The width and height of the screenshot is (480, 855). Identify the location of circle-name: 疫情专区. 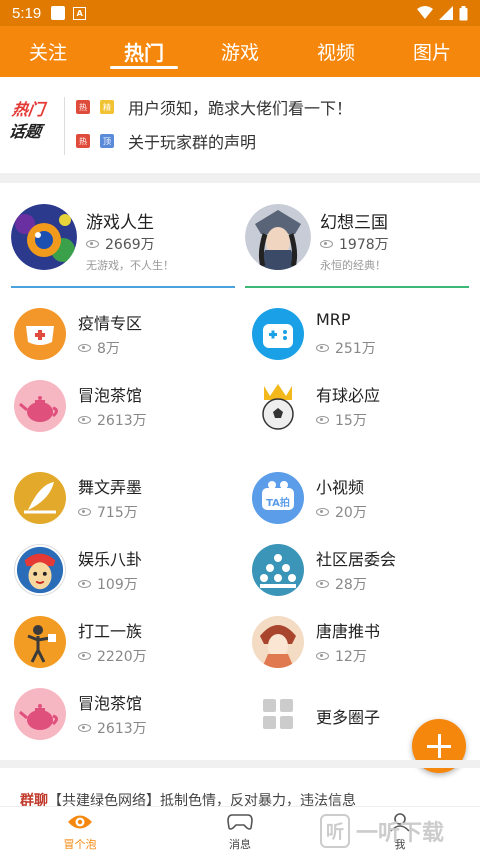
(110, 323).